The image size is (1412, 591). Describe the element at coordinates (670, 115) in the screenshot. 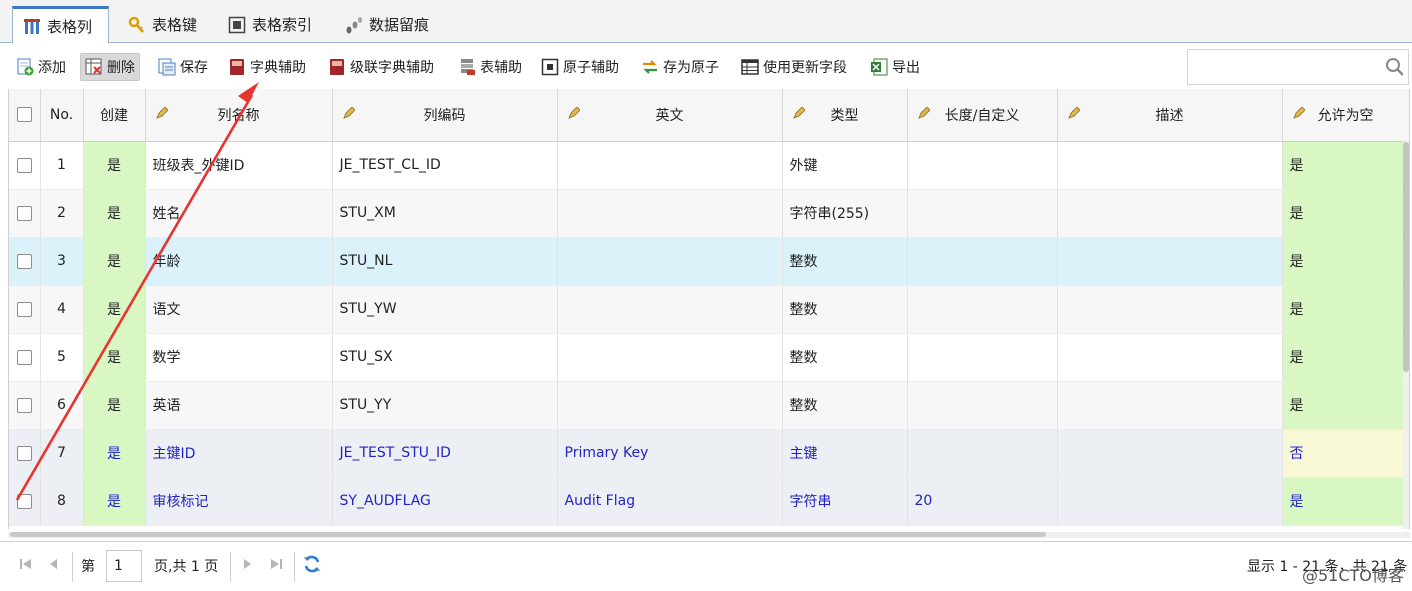

I see `header-english: 英文` at that location.